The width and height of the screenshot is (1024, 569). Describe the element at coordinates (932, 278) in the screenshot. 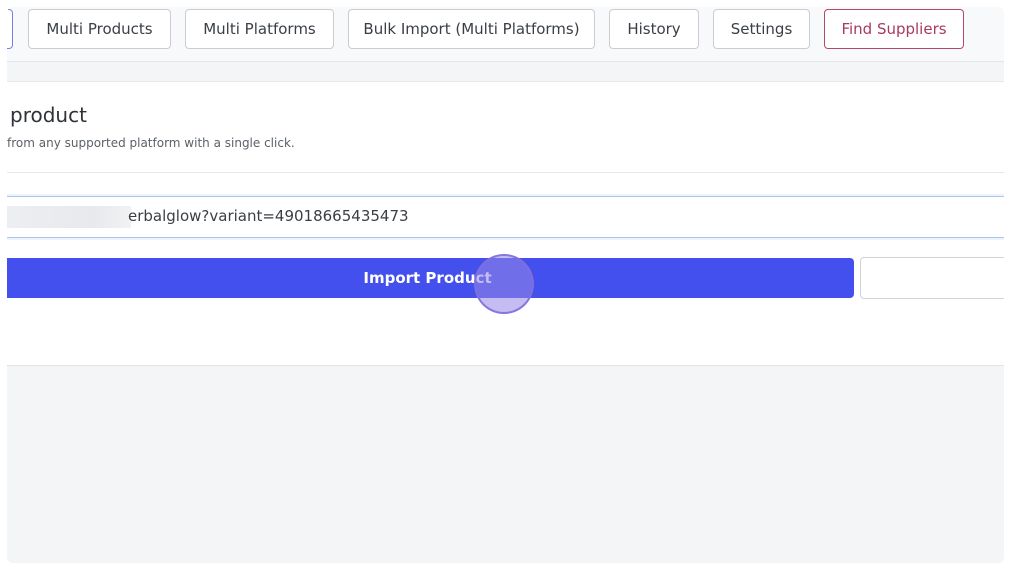

I see `secondary-action-button` at that location.